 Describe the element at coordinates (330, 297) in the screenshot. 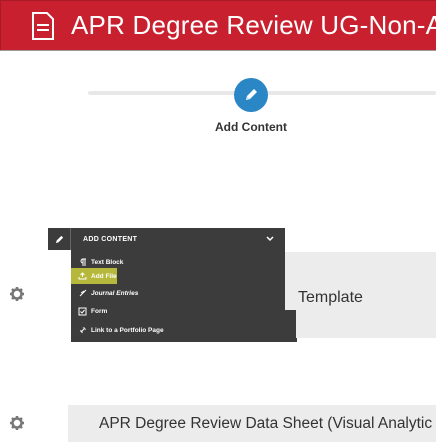

I see `template-label: Template` at that location.